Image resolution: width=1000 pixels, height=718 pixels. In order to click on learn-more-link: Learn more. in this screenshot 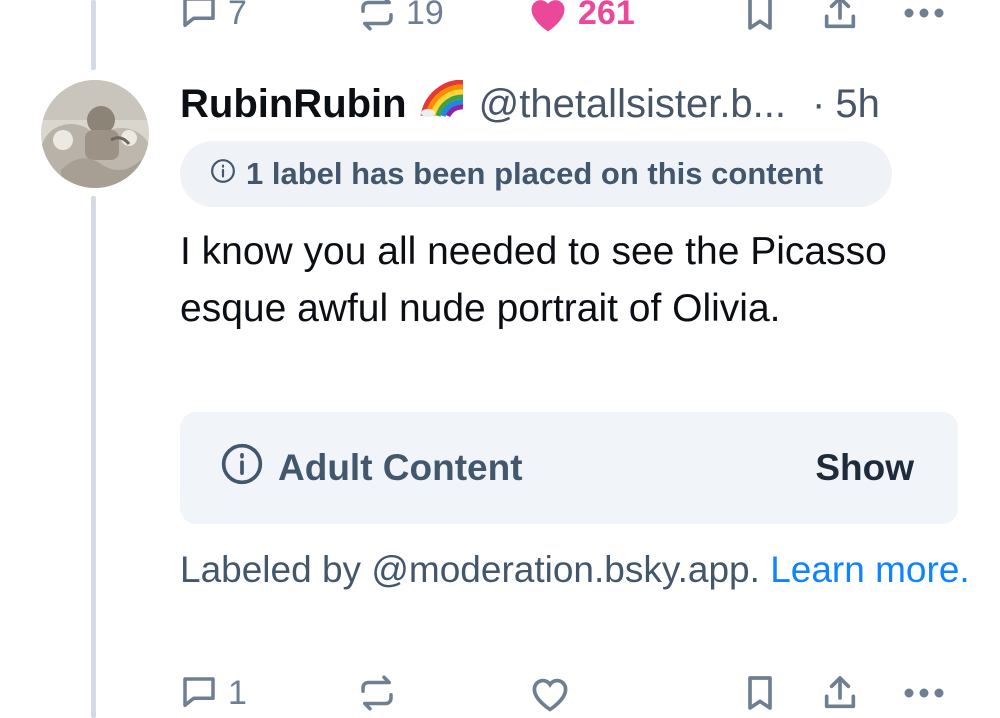, I will do `click(870, 569)`.